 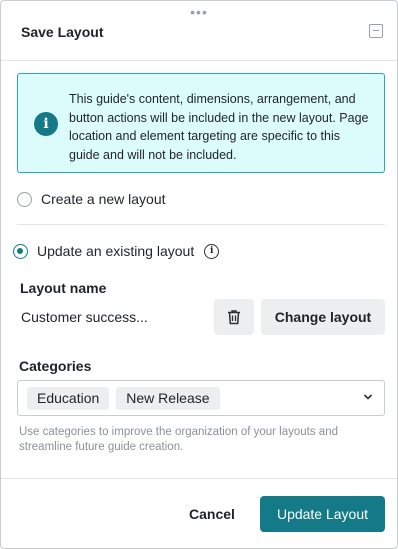 What do you see at coordinates (55, 366) in the screenshot?
I see `categories-label: Categories` at bounding box center [55, 366].